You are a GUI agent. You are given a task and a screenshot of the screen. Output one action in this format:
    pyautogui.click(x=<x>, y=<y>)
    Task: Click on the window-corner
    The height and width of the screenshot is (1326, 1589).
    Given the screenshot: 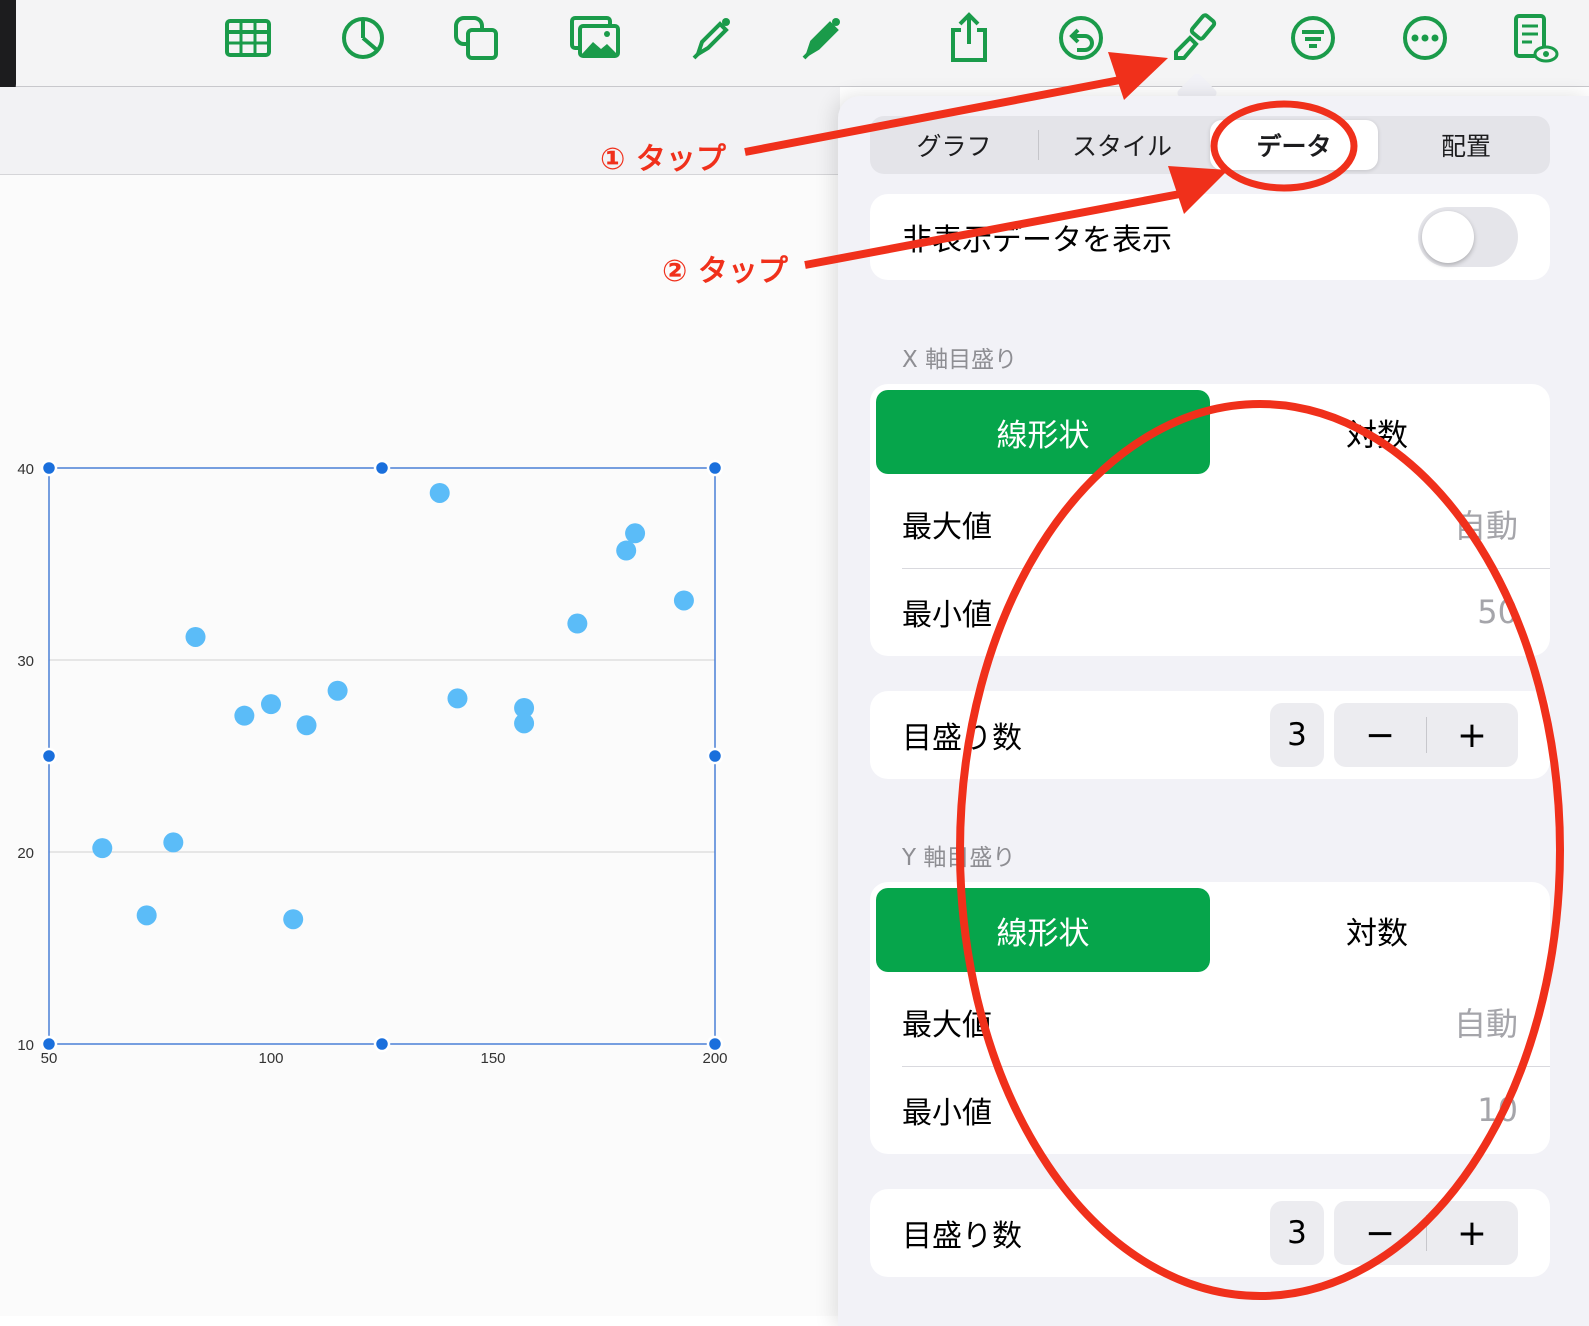 What is the action you would take?
    pyautogui.click(x=8, y=50)
    